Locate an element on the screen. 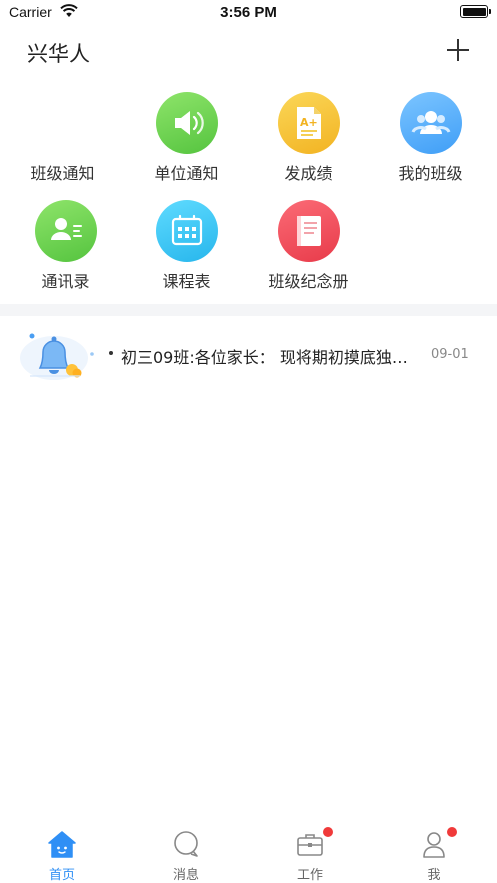  bell-notice-icon is located at coordinates (57, 356).